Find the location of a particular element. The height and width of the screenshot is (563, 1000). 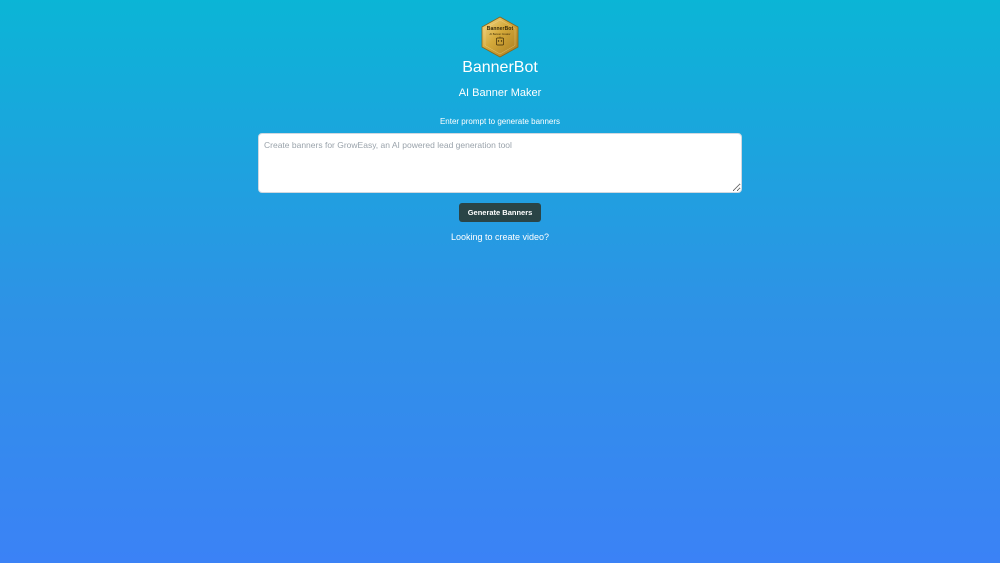

logo-tagline: AI Banner Creator is located at coordinates (500, 34).